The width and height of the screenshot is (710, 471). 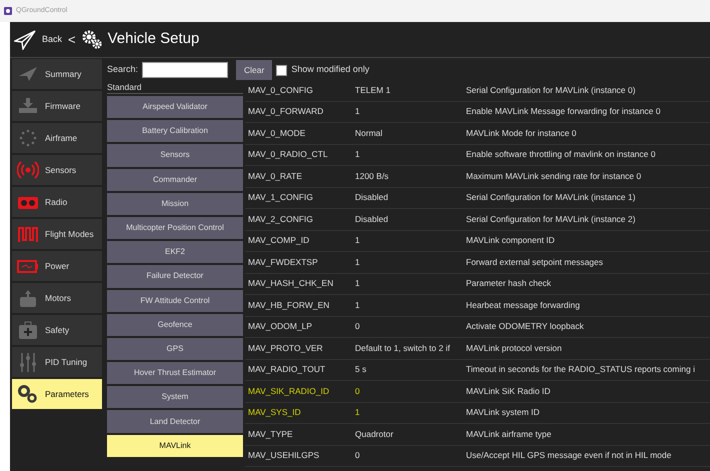 What do you see at coordinates (175, 203) in the screenshot?
I see `group-button: Mission` at bounding box center [175, 203].